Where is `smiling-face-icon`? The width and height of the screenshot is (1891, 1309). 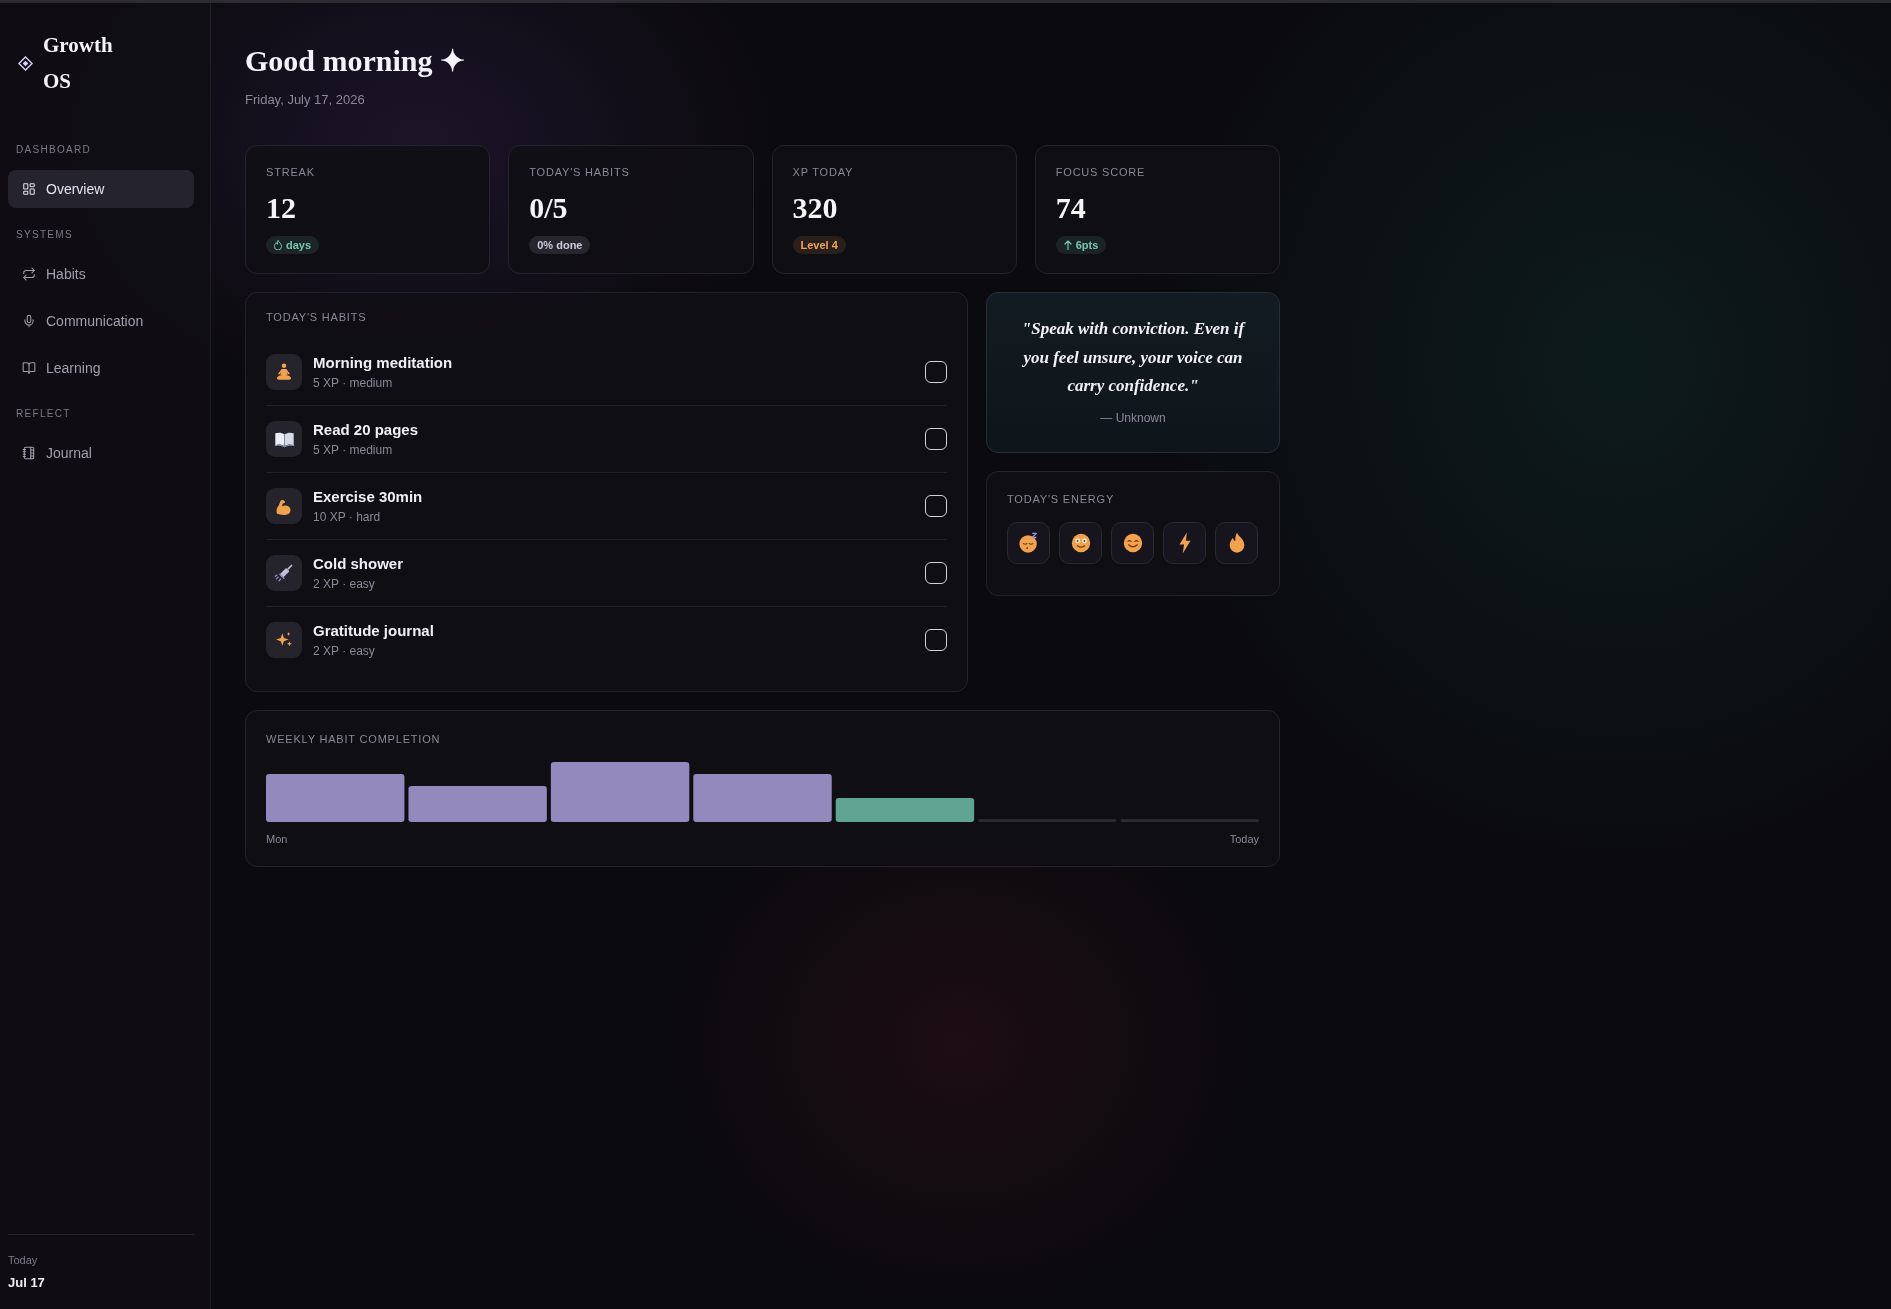
smiling-face-icon is located at coordinates (1132, 542).